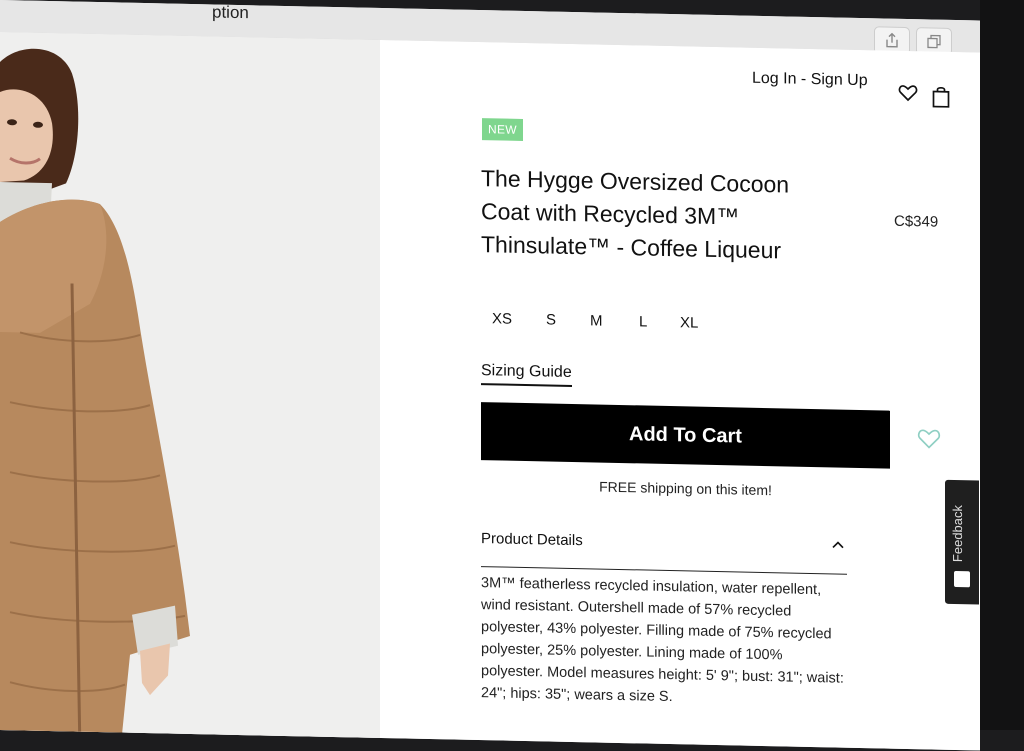 The width and height of the screenshot is (1024, 751). I want to click on product-price: C$349, so click(916, 221).